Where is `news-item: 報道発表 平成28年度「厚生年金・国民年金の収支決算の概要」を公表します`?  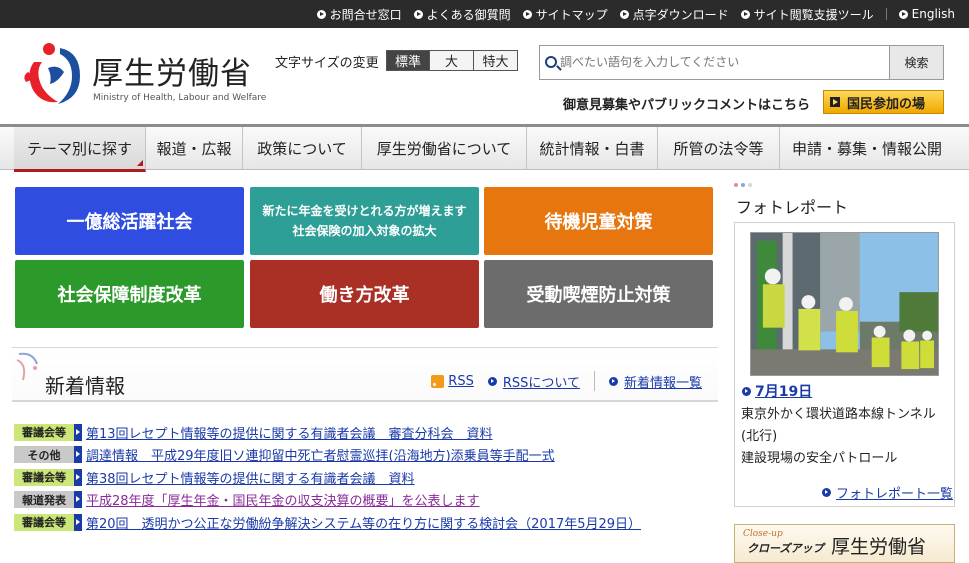 news-item: 報道発表 平成28年度「厚生年金・国民年金の収支決算の概要」を公表します is located at coordinates (364, 500).